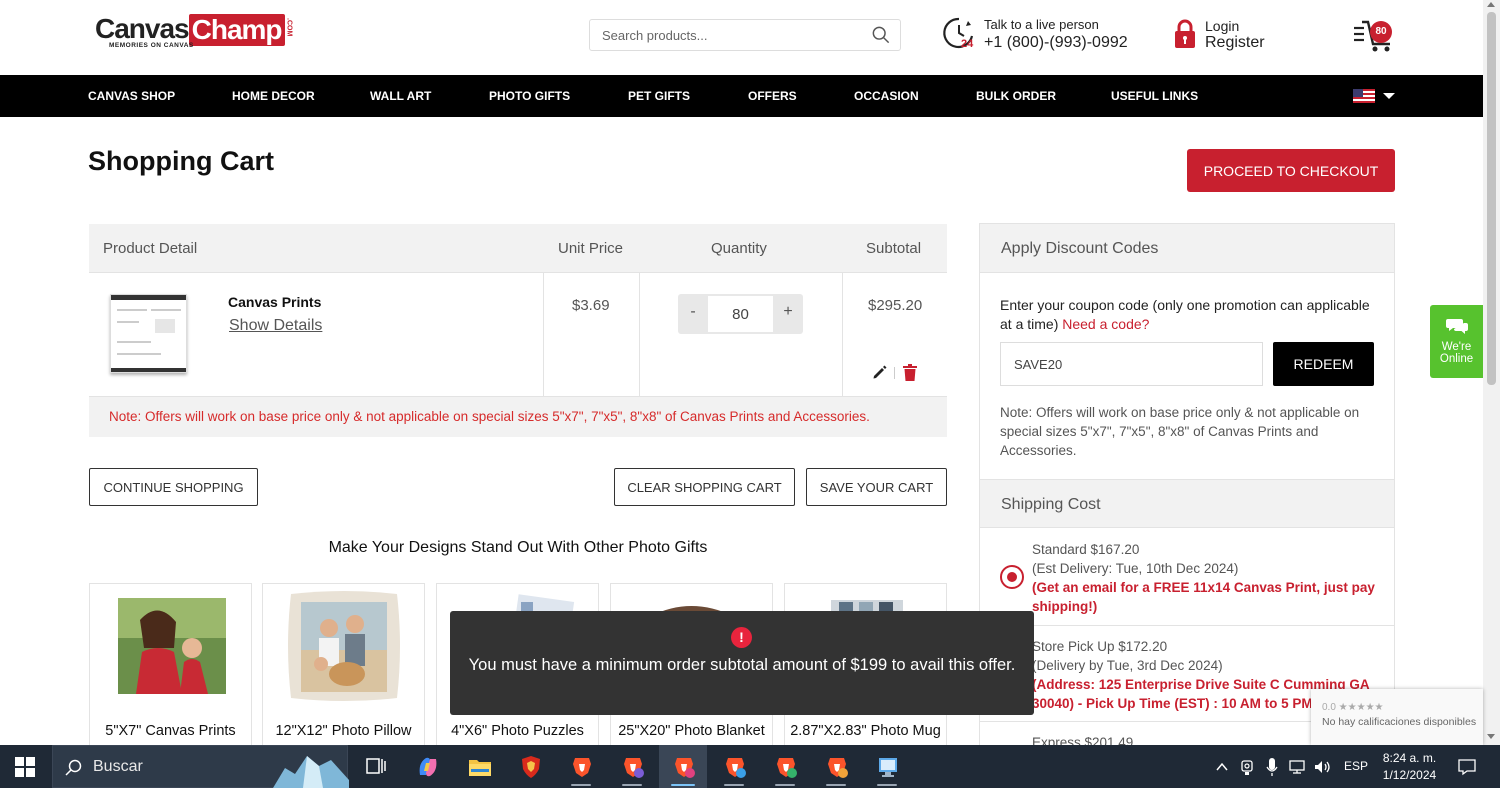 The image size is (1500, 788). I want to click on trash-icon, so click(910, 372).